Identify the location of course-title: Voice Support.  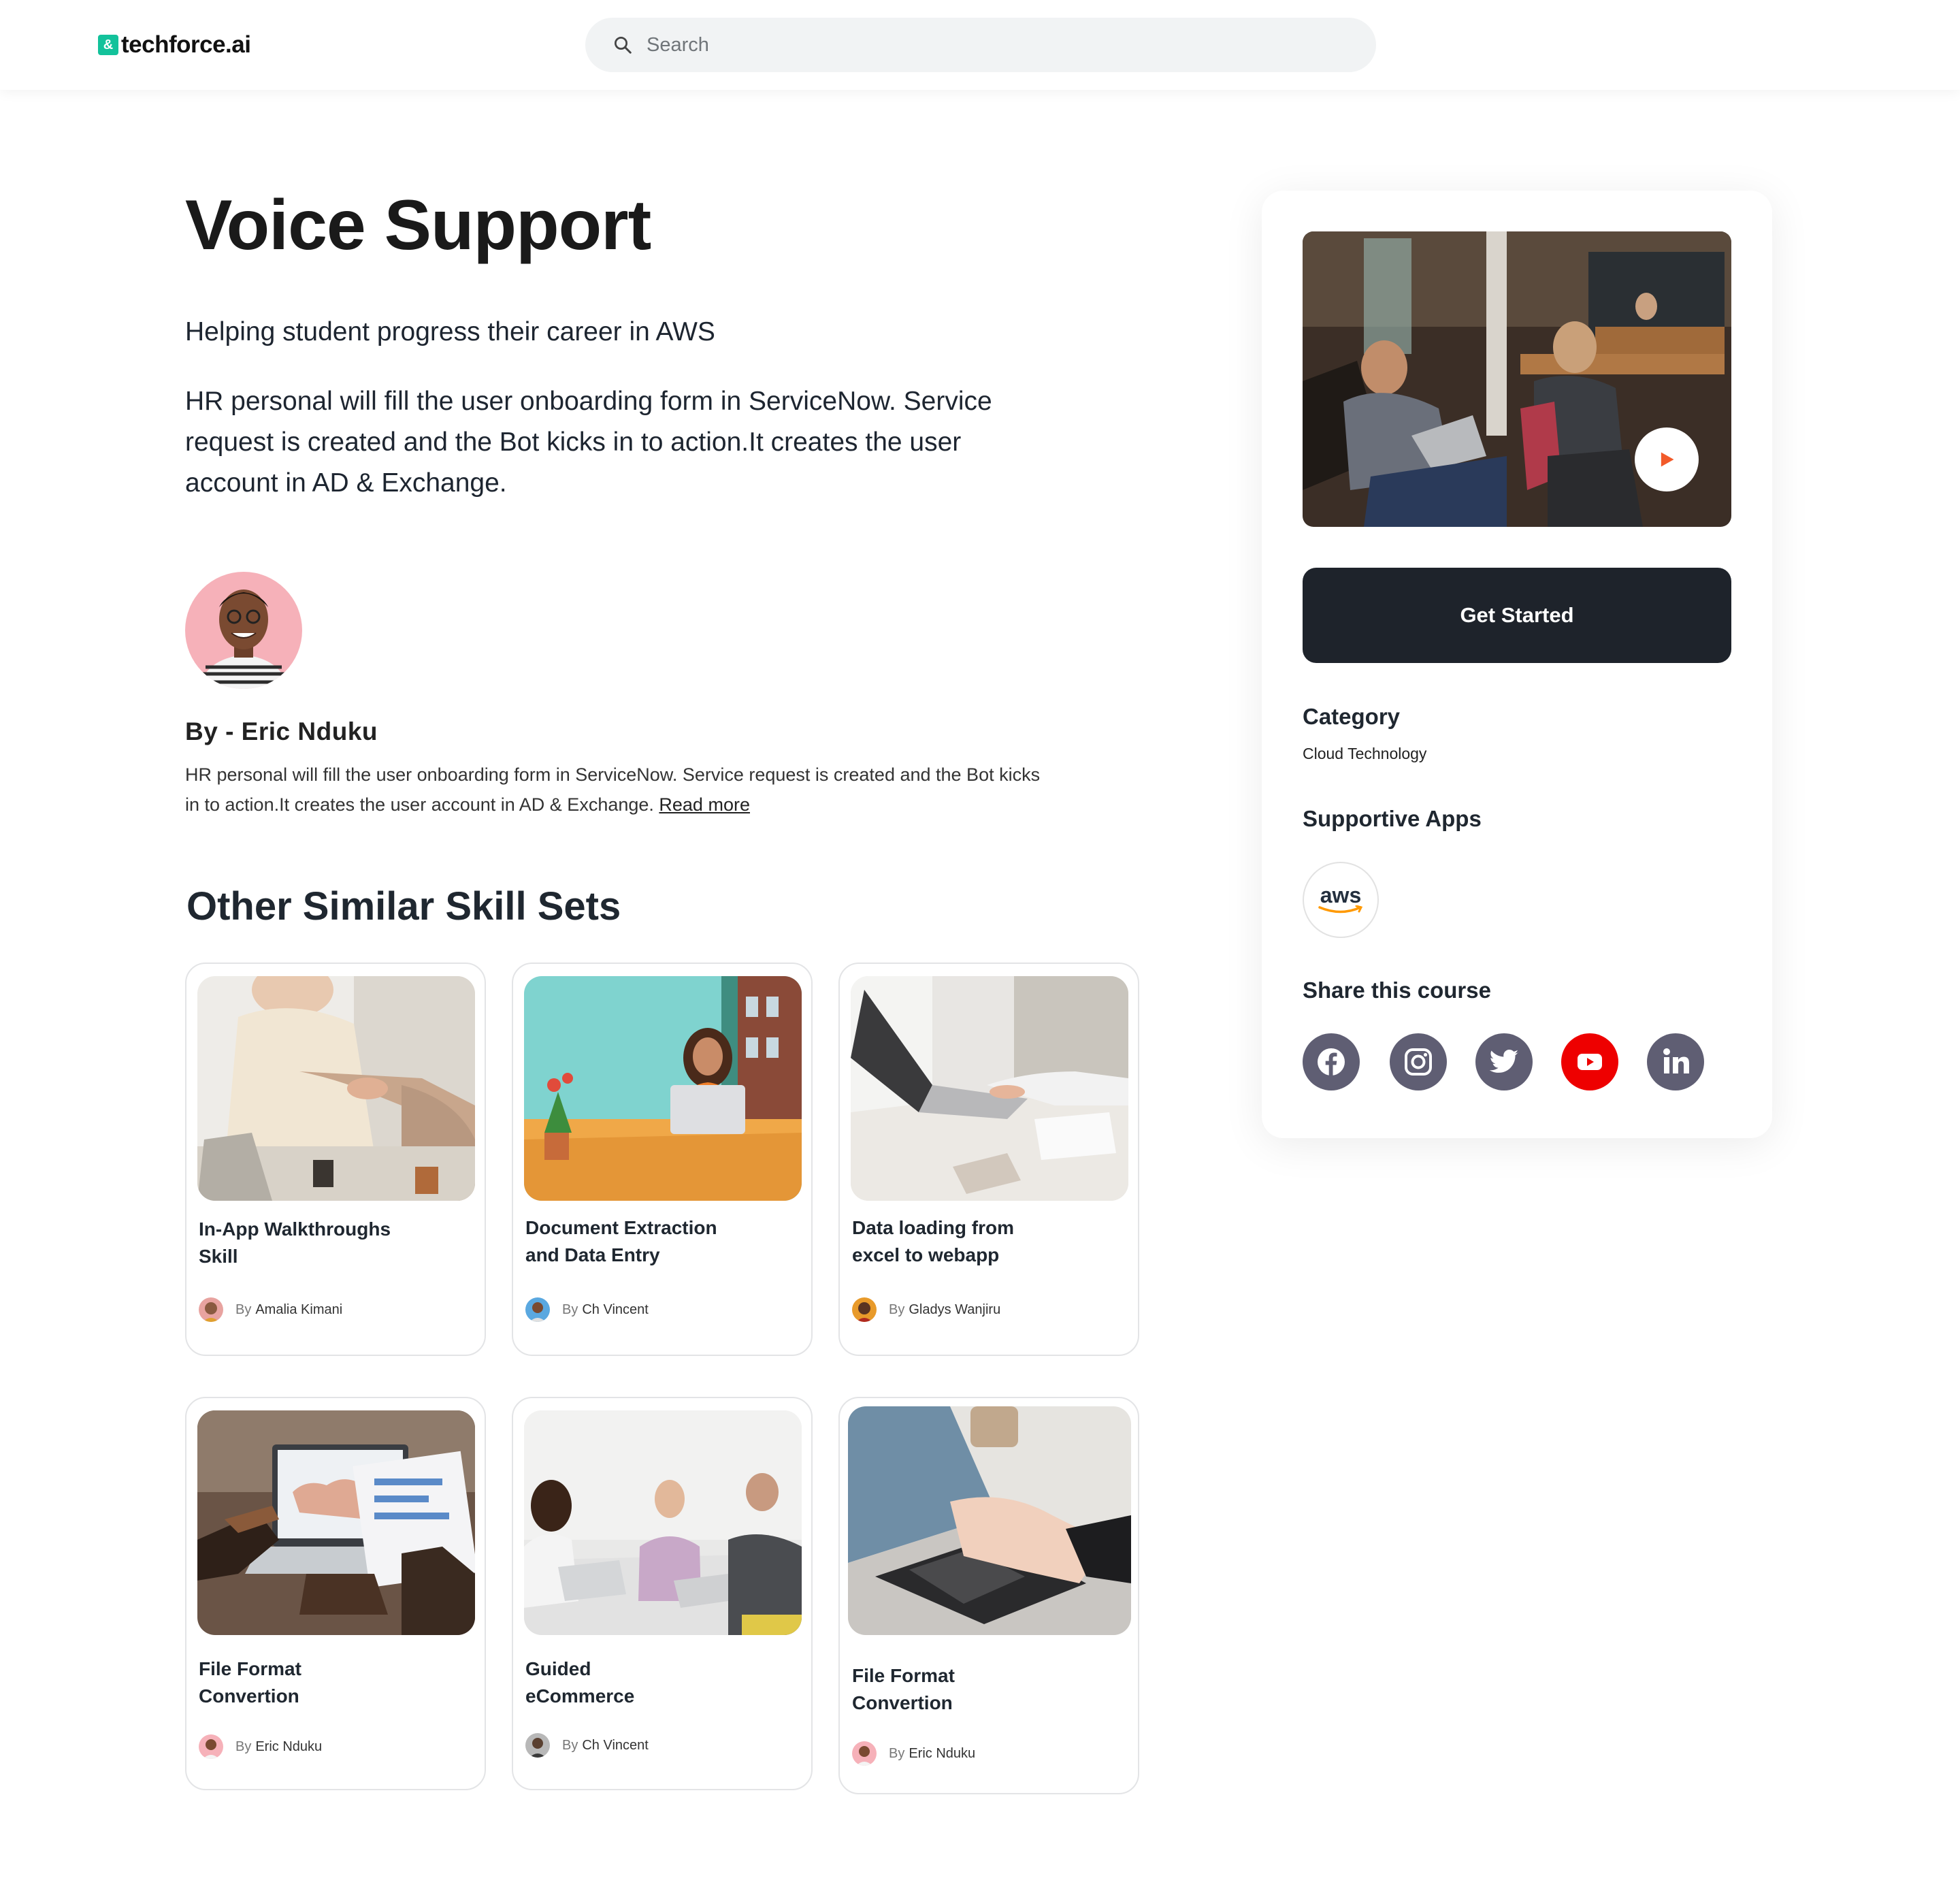
(418, 225).